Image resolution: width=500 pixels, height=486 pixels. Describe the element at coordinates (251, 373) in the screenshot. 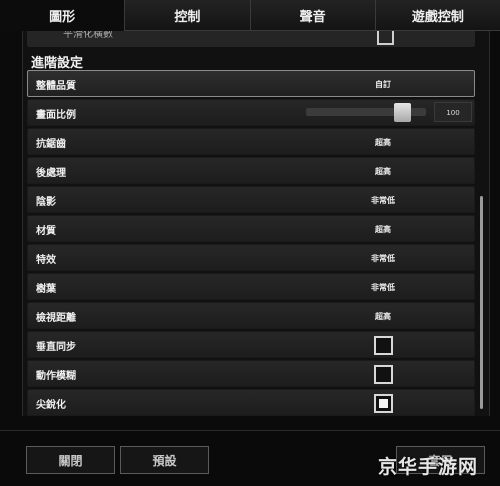

I see `setting-row-motion-blur: 動作模糊` at that location.